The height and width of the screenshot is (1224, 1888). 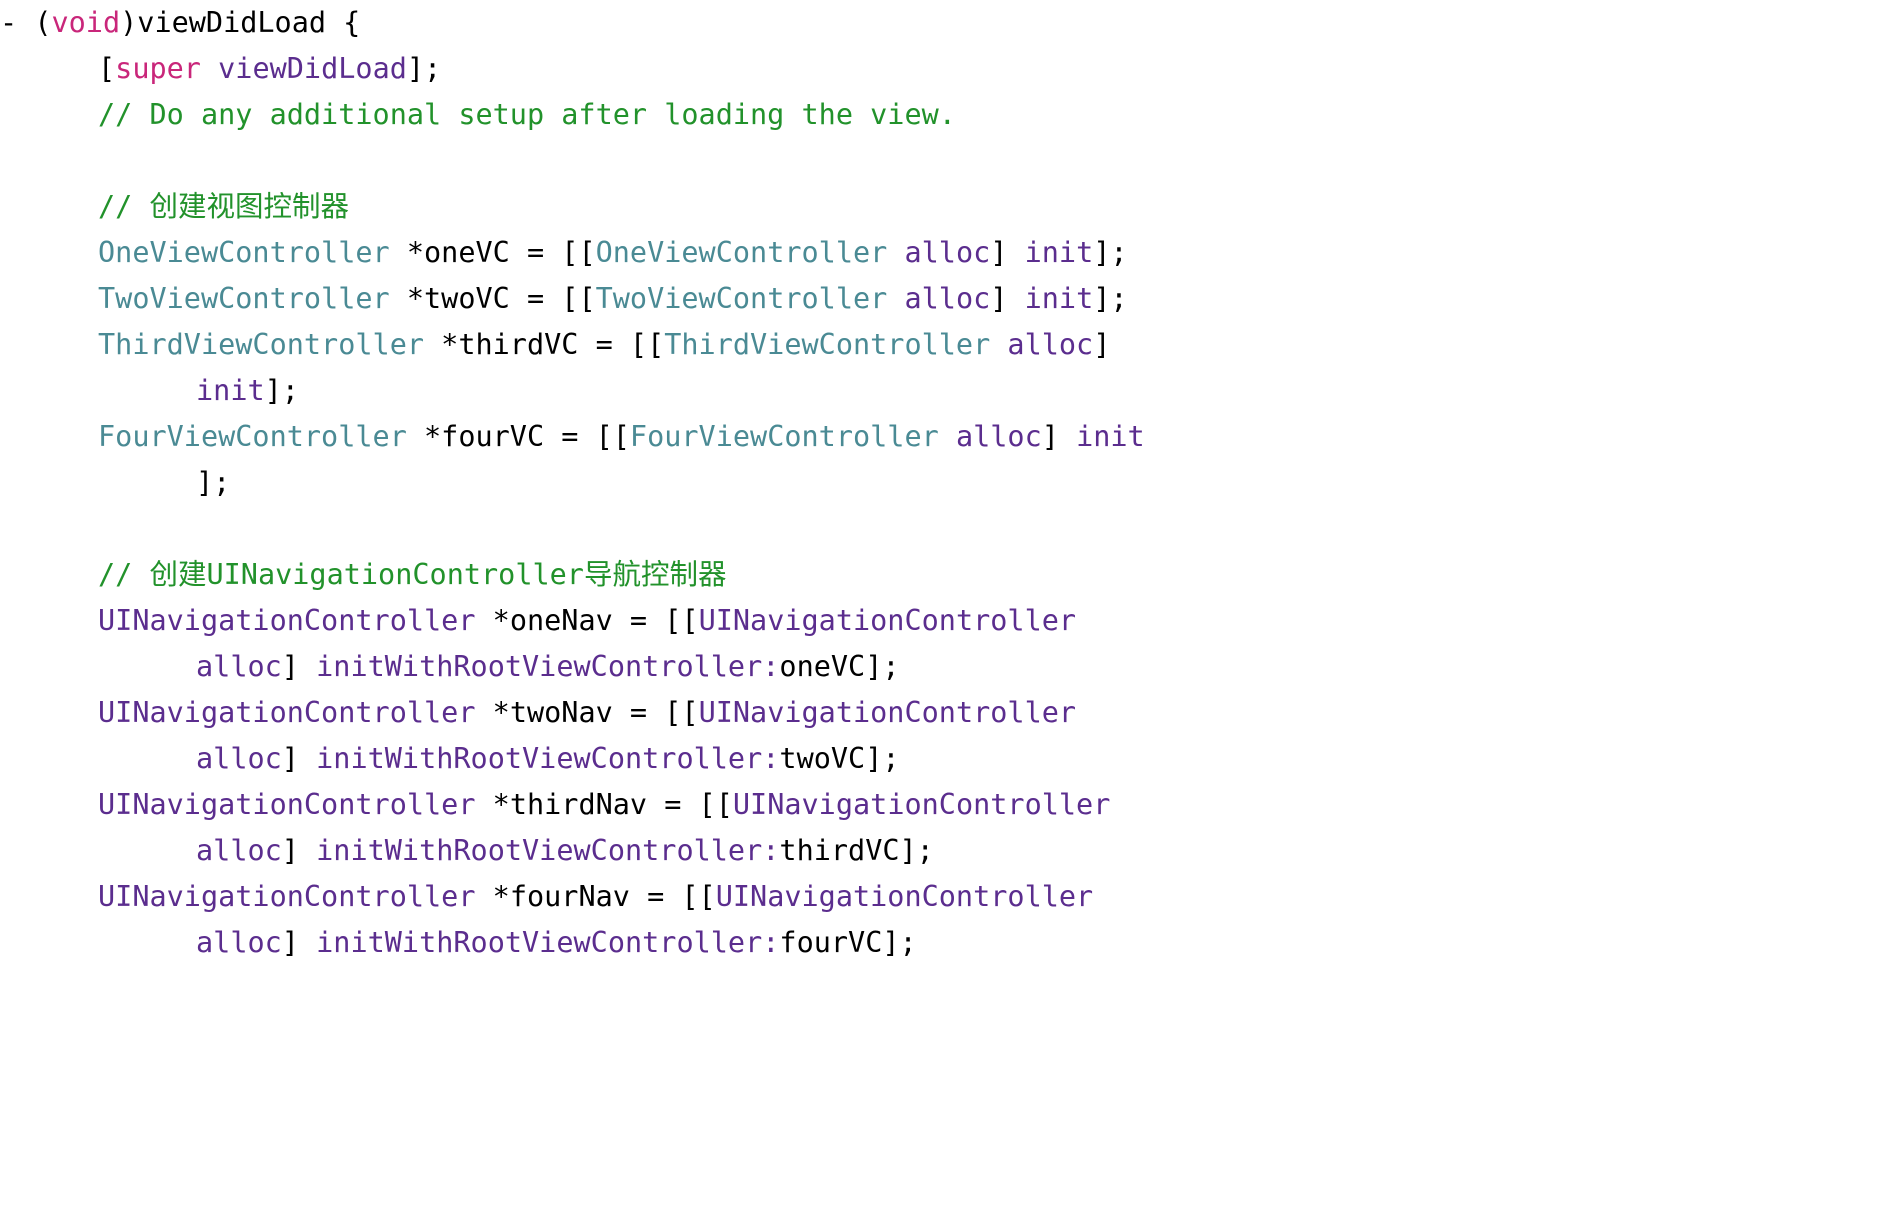 What do you see at coordinates (544, 344) in the screenshot?
I see `code-token-plain: *thirdVC = [[` at bounding box center [544, 344].